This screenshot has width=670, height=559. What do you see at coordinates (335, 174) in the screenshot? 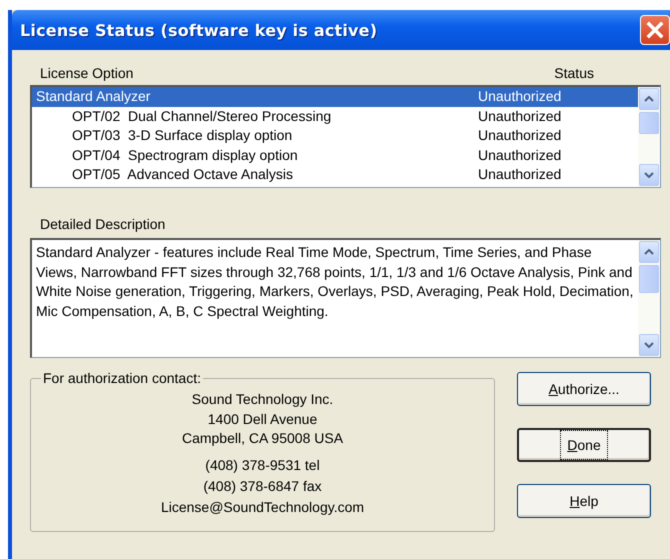
I see `license-row: OPT/05 Advanced Octave Analysis Unauthorized` at bounding box center [335, 174].